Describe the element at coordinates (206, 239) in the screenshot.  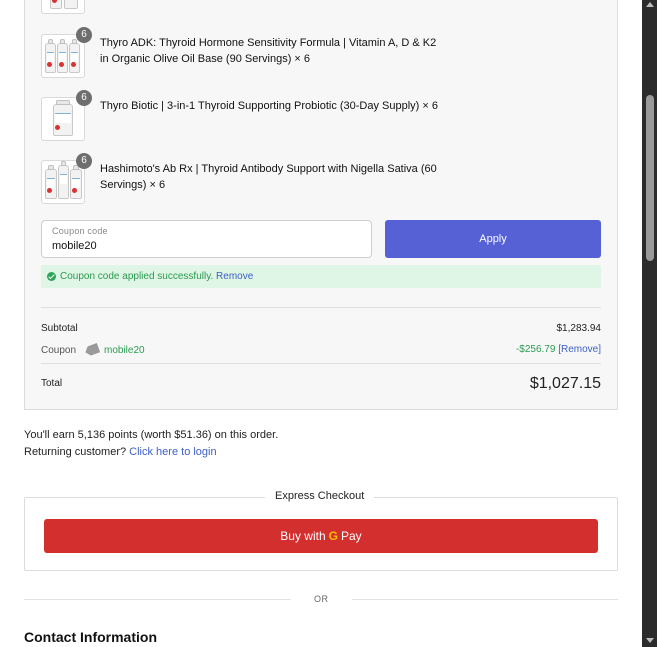
I see `coupon-field: Coupon code` at that location.